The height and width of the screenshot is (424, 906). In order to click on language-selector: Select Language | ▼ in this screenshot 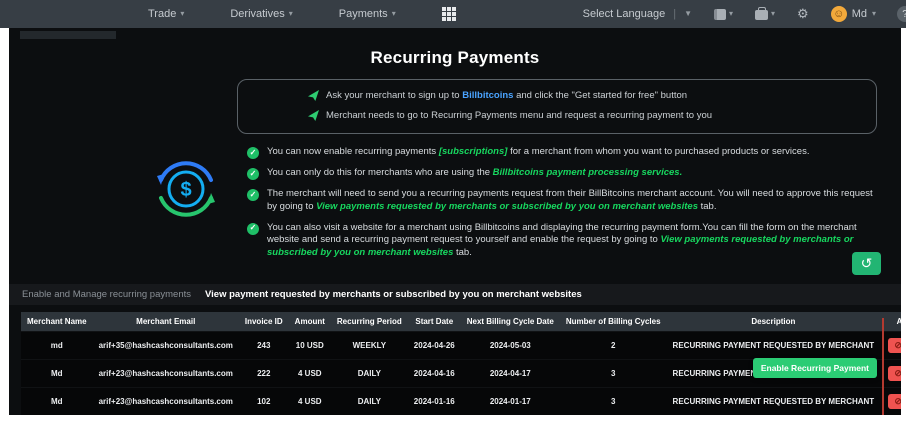, I will do `click(637, 14)`.